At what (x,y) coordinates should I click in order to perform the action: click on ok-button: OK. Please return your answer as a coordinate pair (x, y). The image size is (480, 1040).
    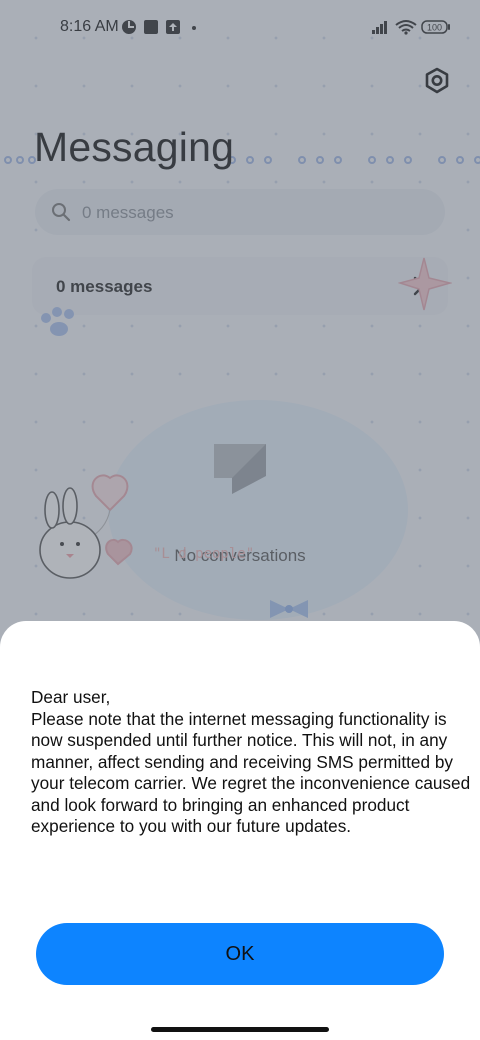
    Looking at the image, I should click on (240, 954).